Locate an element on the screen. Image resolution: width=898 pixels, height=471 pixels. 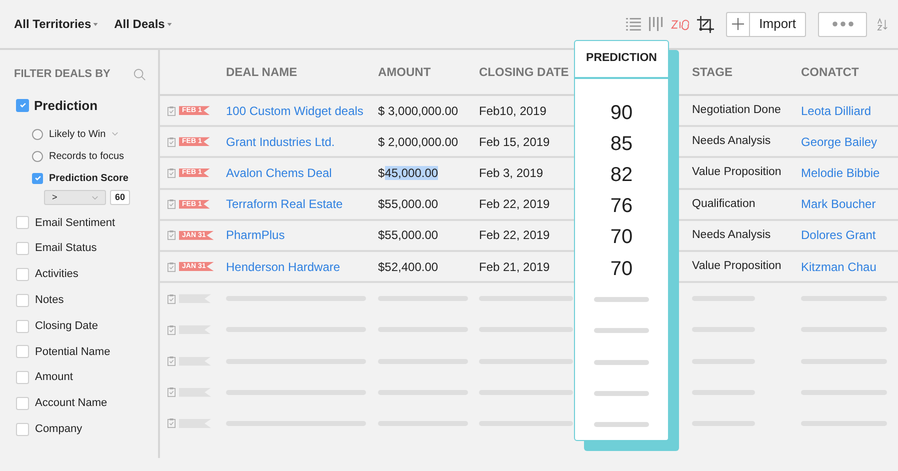
deal-link: Grant Industries Ltd. is located at coordinates (299, 141).